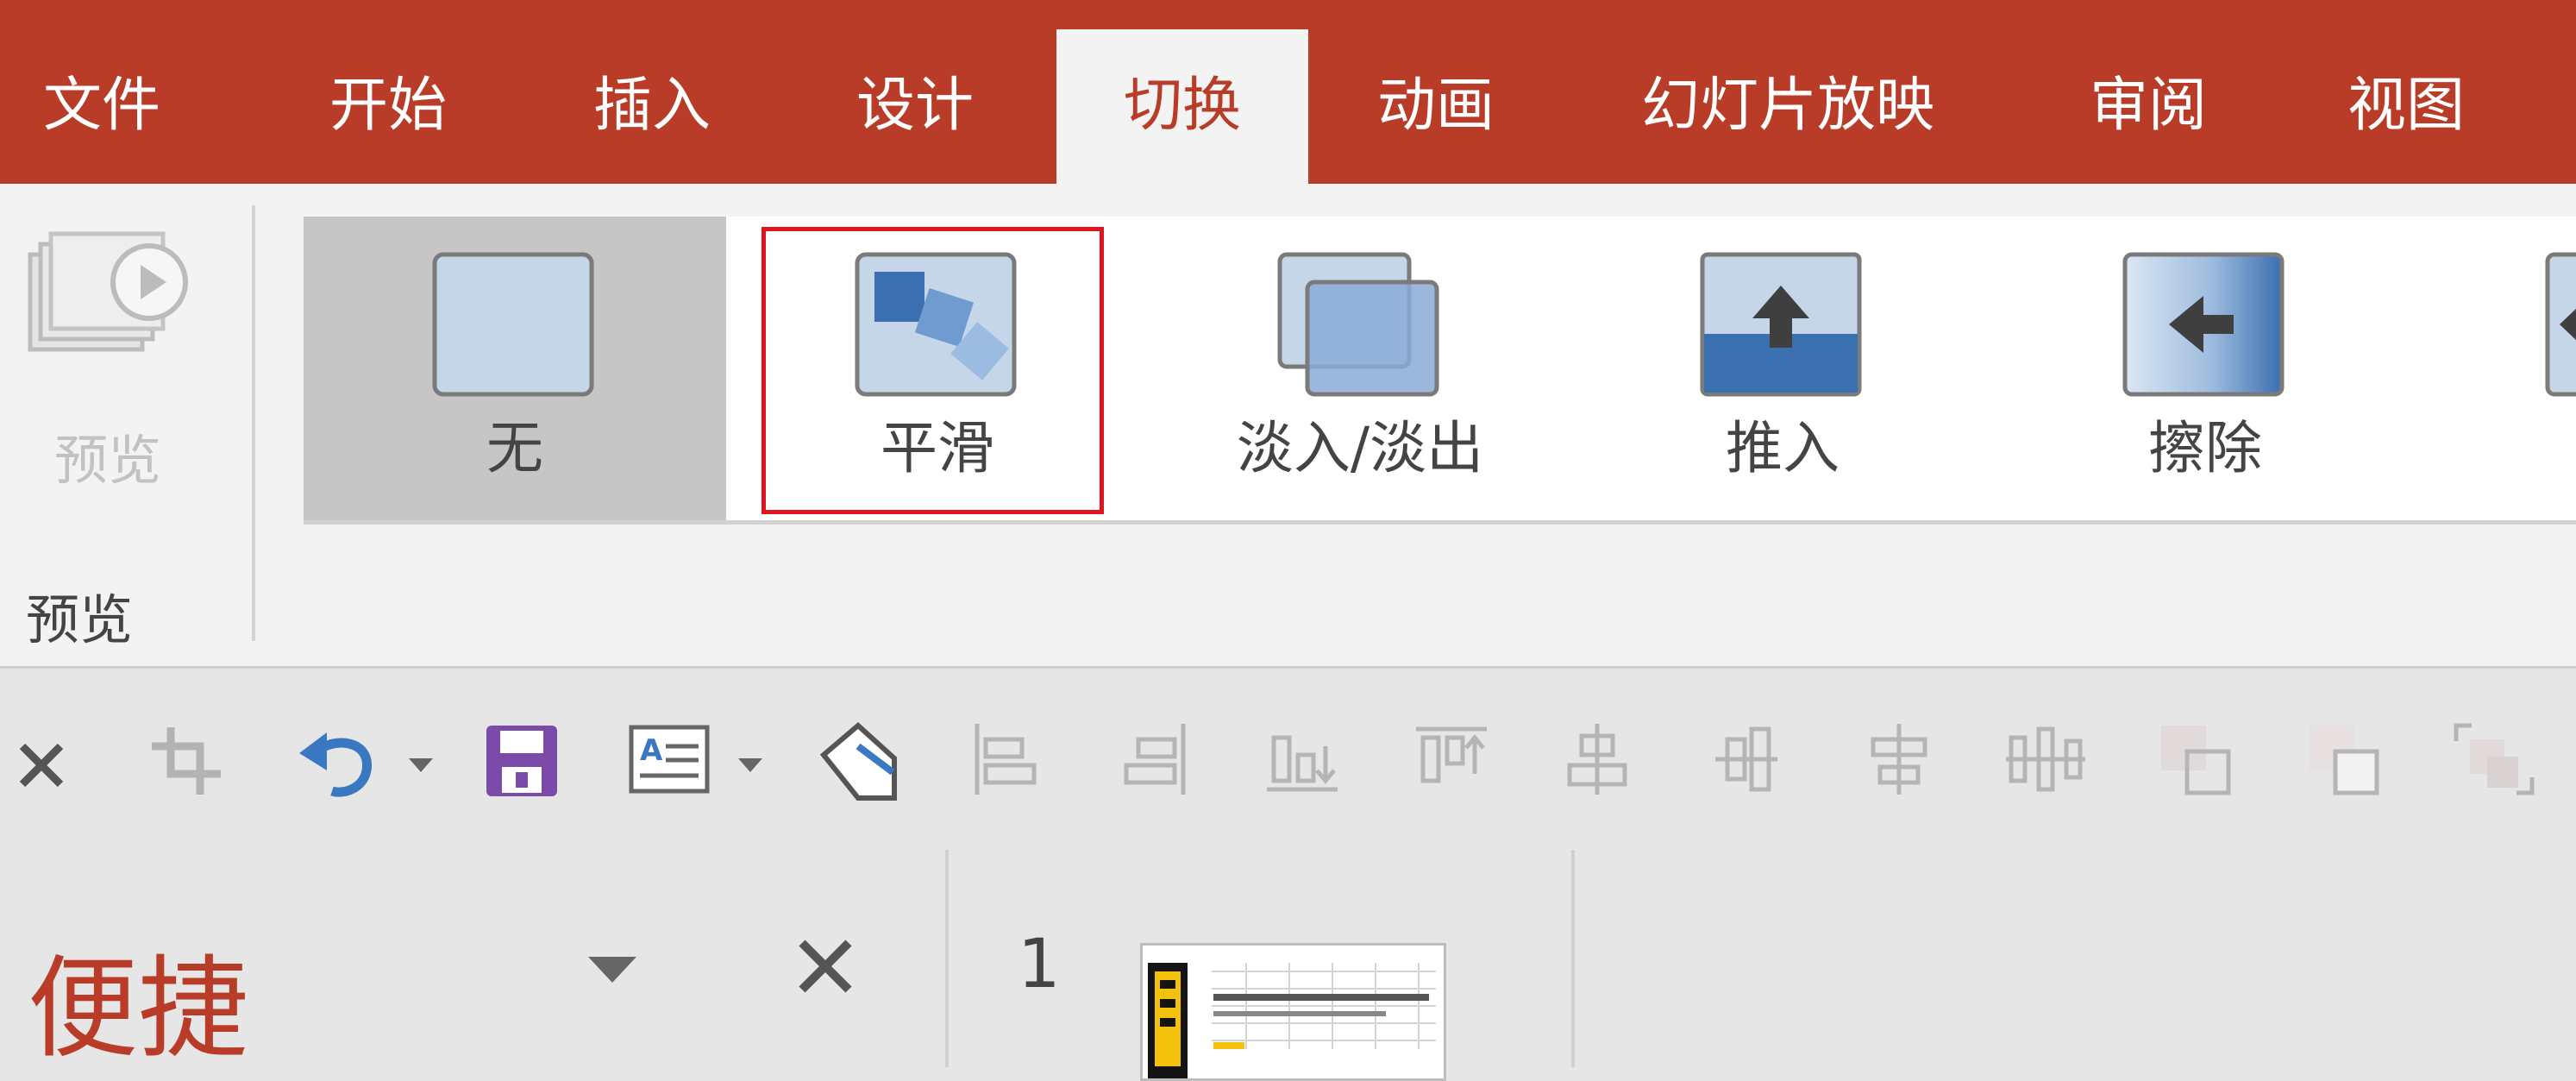 This screenshot has width=2576, height=1081. I want to click on align-center-icon, so click(1597, 759).